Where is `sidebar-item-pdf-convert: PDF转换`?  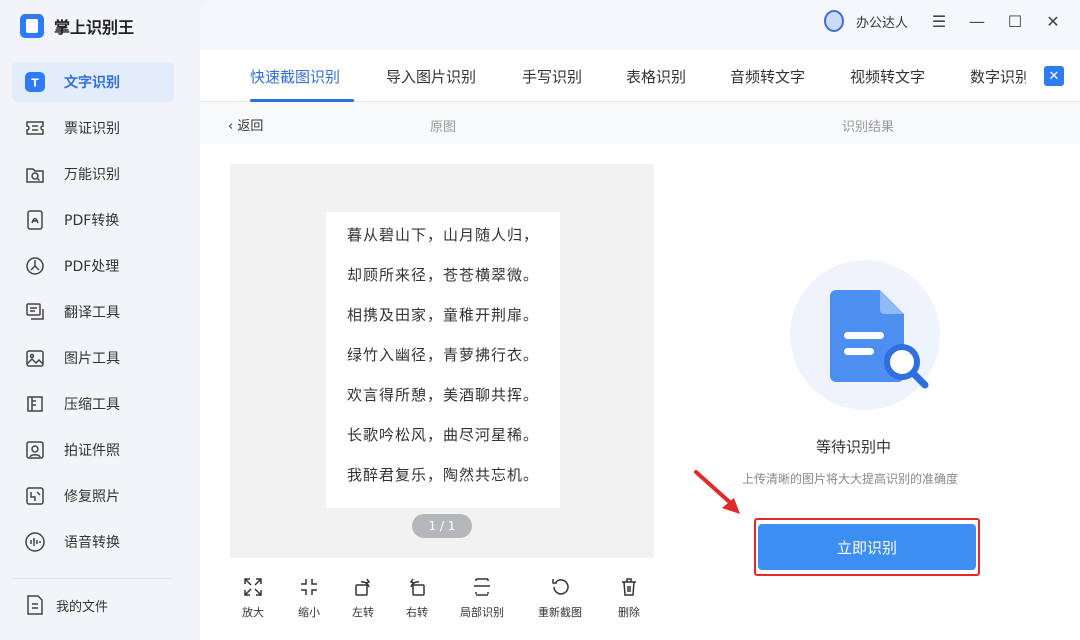
sidebar-item-pdf-convert: PDF转换 is located at coordinates (93, 220).